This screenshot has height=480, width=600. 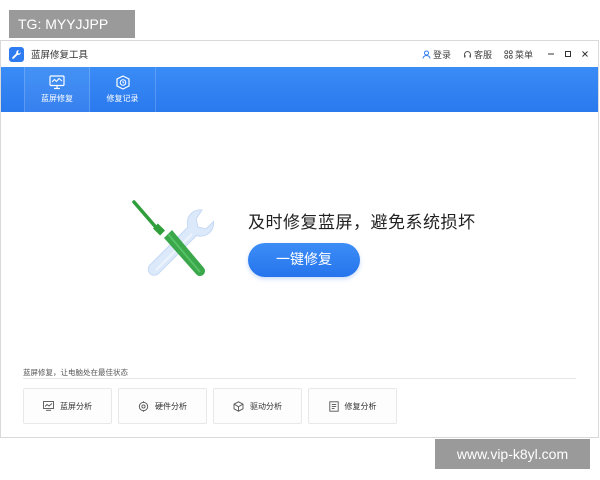 What do you see at coordinates (122, 98) in the screenshot?
I see `tab-label: 修复记录` at bounding box center [122, 98].